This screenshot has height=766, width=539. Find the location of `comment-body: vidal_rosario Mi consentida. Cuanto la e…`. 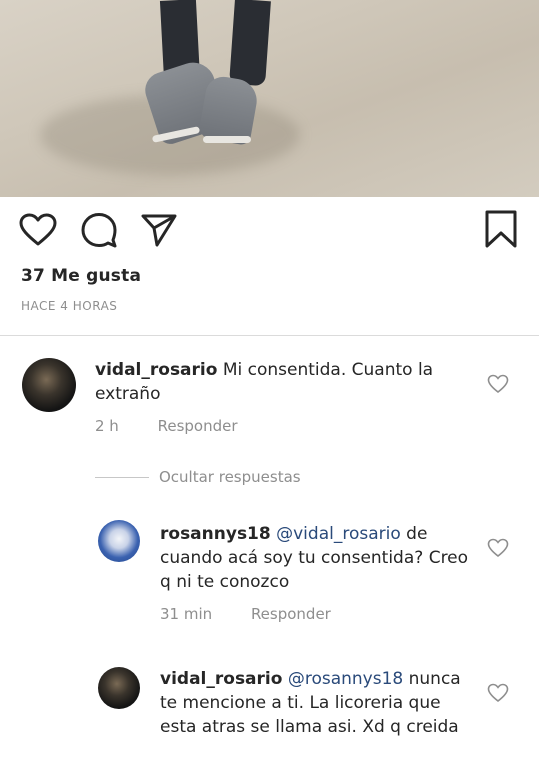

comment-body: vidal_rosario Mi consentida. Cuanto la e… is located at coordinates (285, 382).